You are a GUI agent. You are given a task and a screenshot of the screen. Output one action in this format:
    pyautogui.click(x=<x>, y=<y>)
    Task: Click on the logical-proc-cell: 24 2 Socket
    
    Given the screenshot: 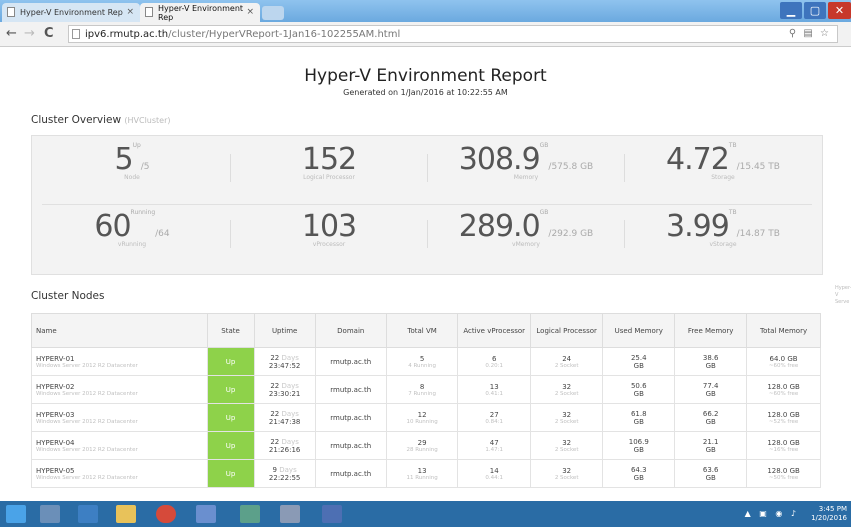 What is the action you would take?
    pyautogui.click(x=566, y=361)
    